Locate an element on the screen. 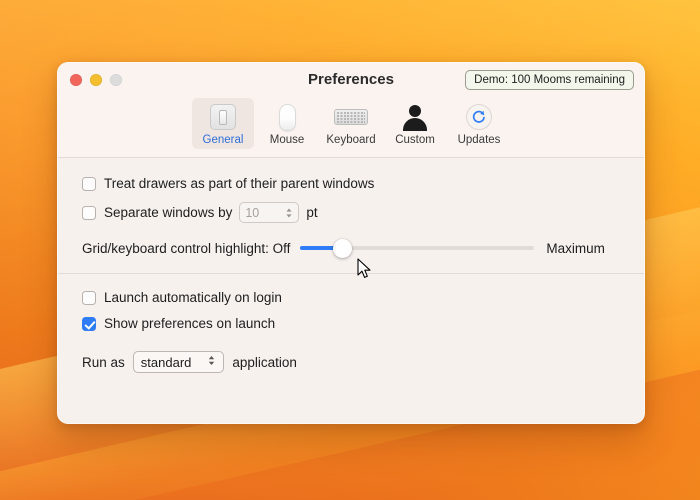 The image size is (700, 500). show-prefs-row: Show preferences on launch is located at coordinates (351, 323).